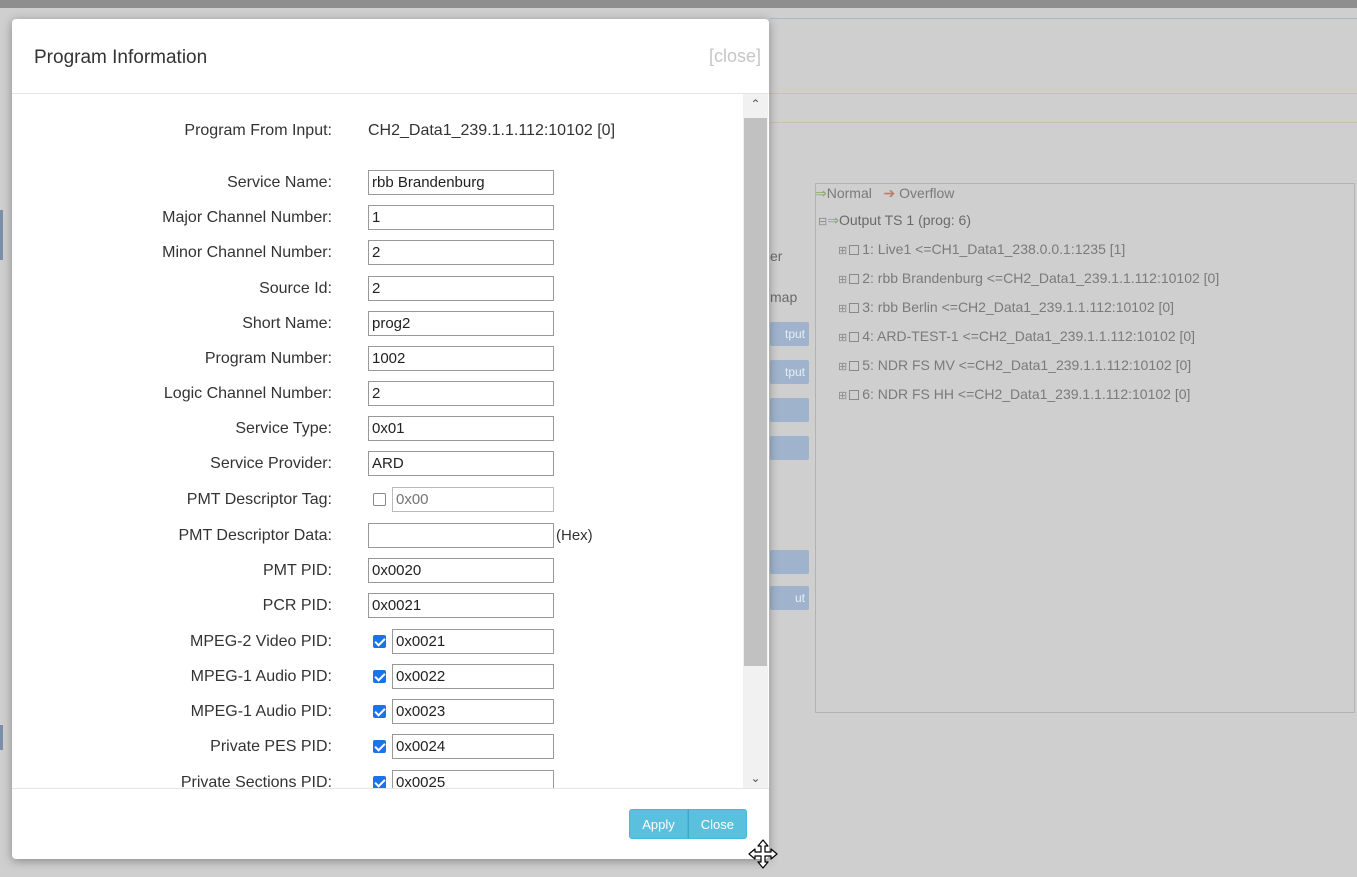 The width and height of the screenshot is (1357, 877). Describe the element at coordinates (372, 677) in the screenshot. I see `pid-row: MPEG-1 Audio PID:` at that location.